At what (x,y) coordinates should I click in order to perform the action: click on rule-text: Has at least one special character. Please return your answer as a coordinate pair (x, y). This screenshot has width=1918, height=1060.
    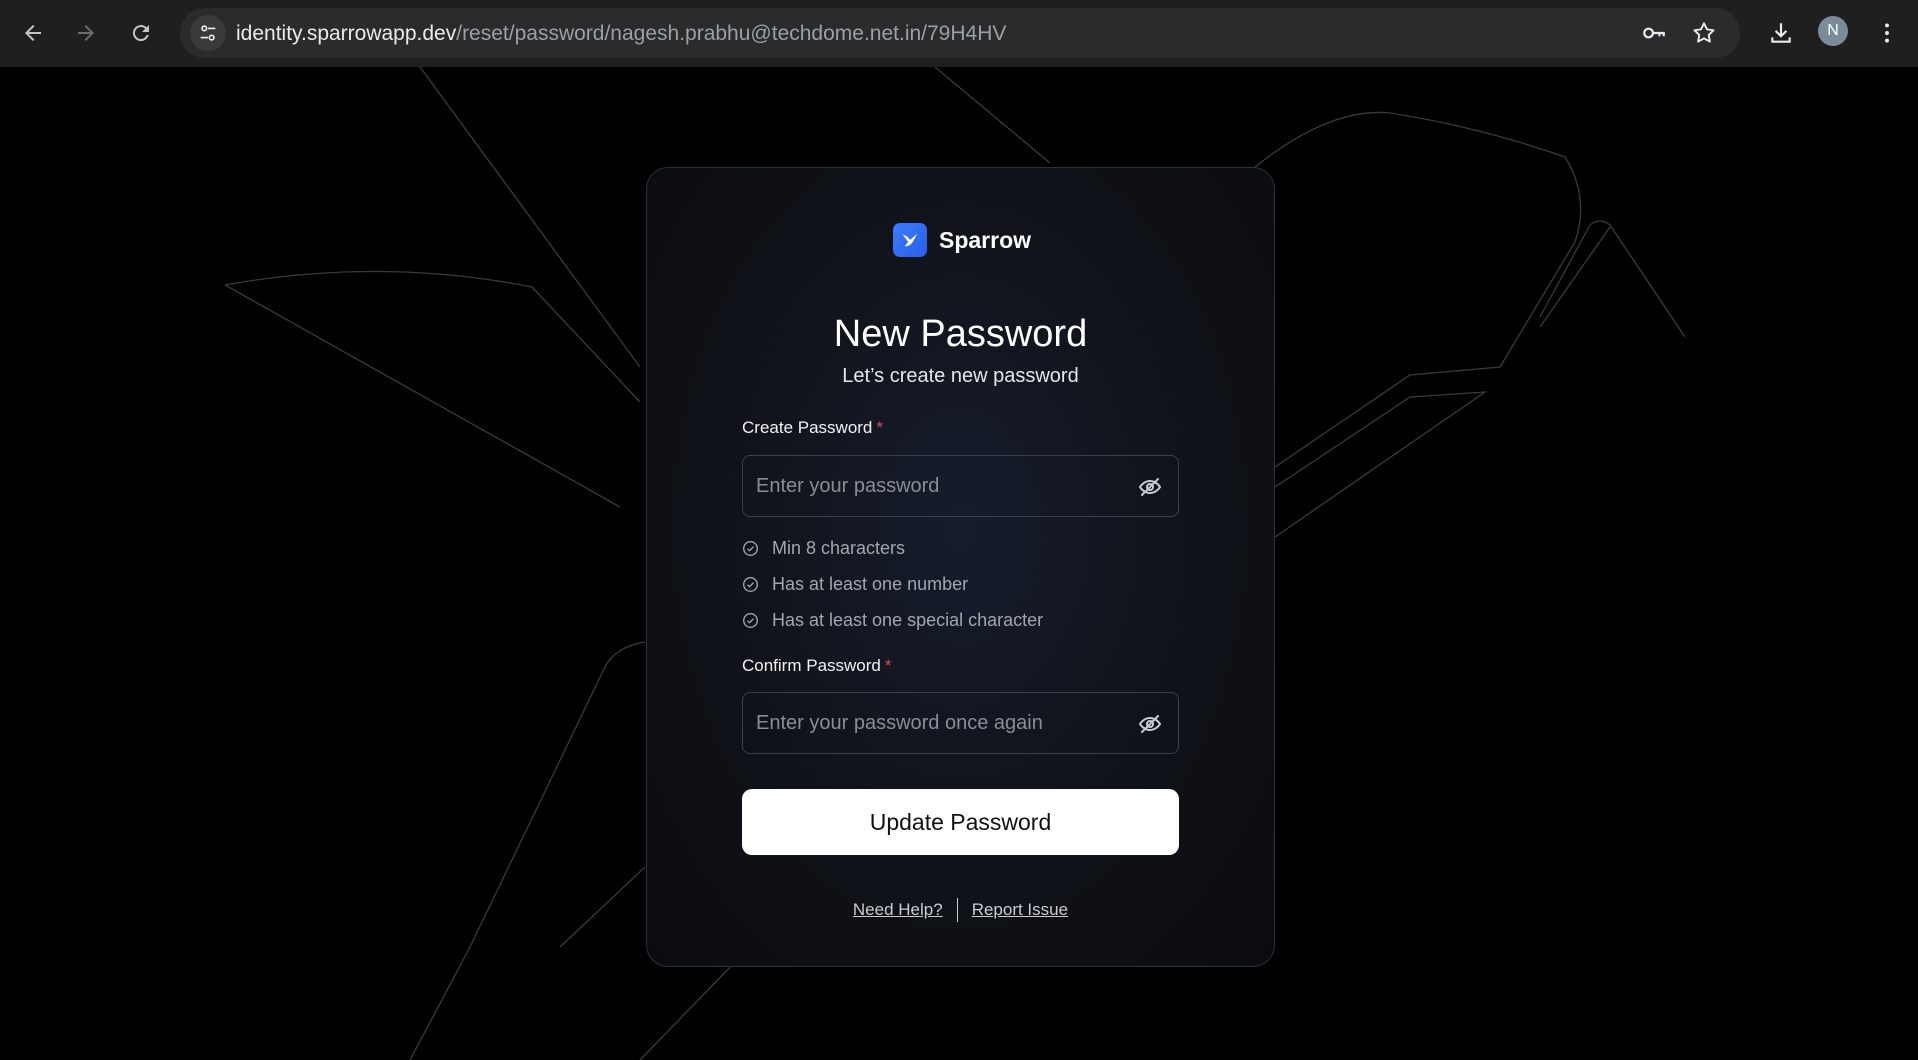
    Looking at the image, I should click on (908, 619).